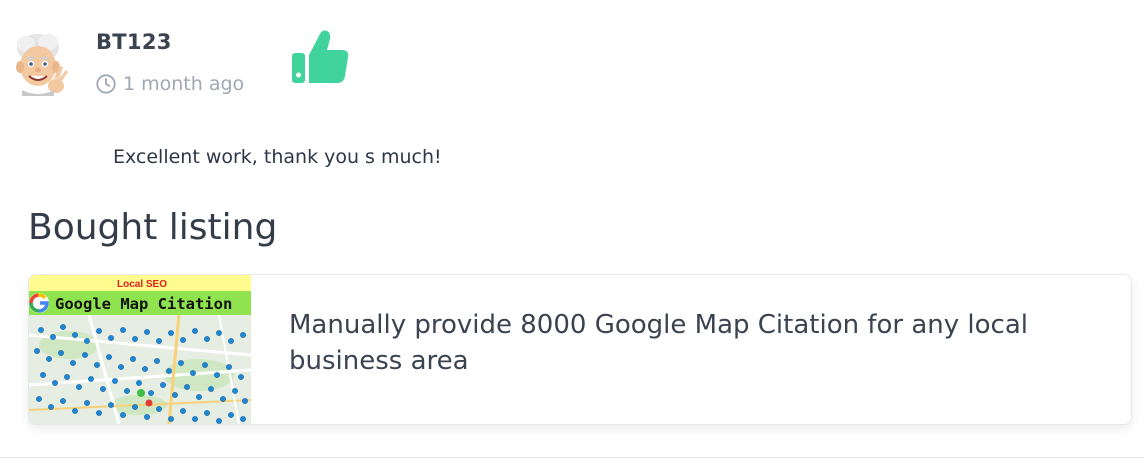  Describe the element at coordinates (184, 84) in the screenshot. I see `time-ago-text: 1 month ago` at that location.